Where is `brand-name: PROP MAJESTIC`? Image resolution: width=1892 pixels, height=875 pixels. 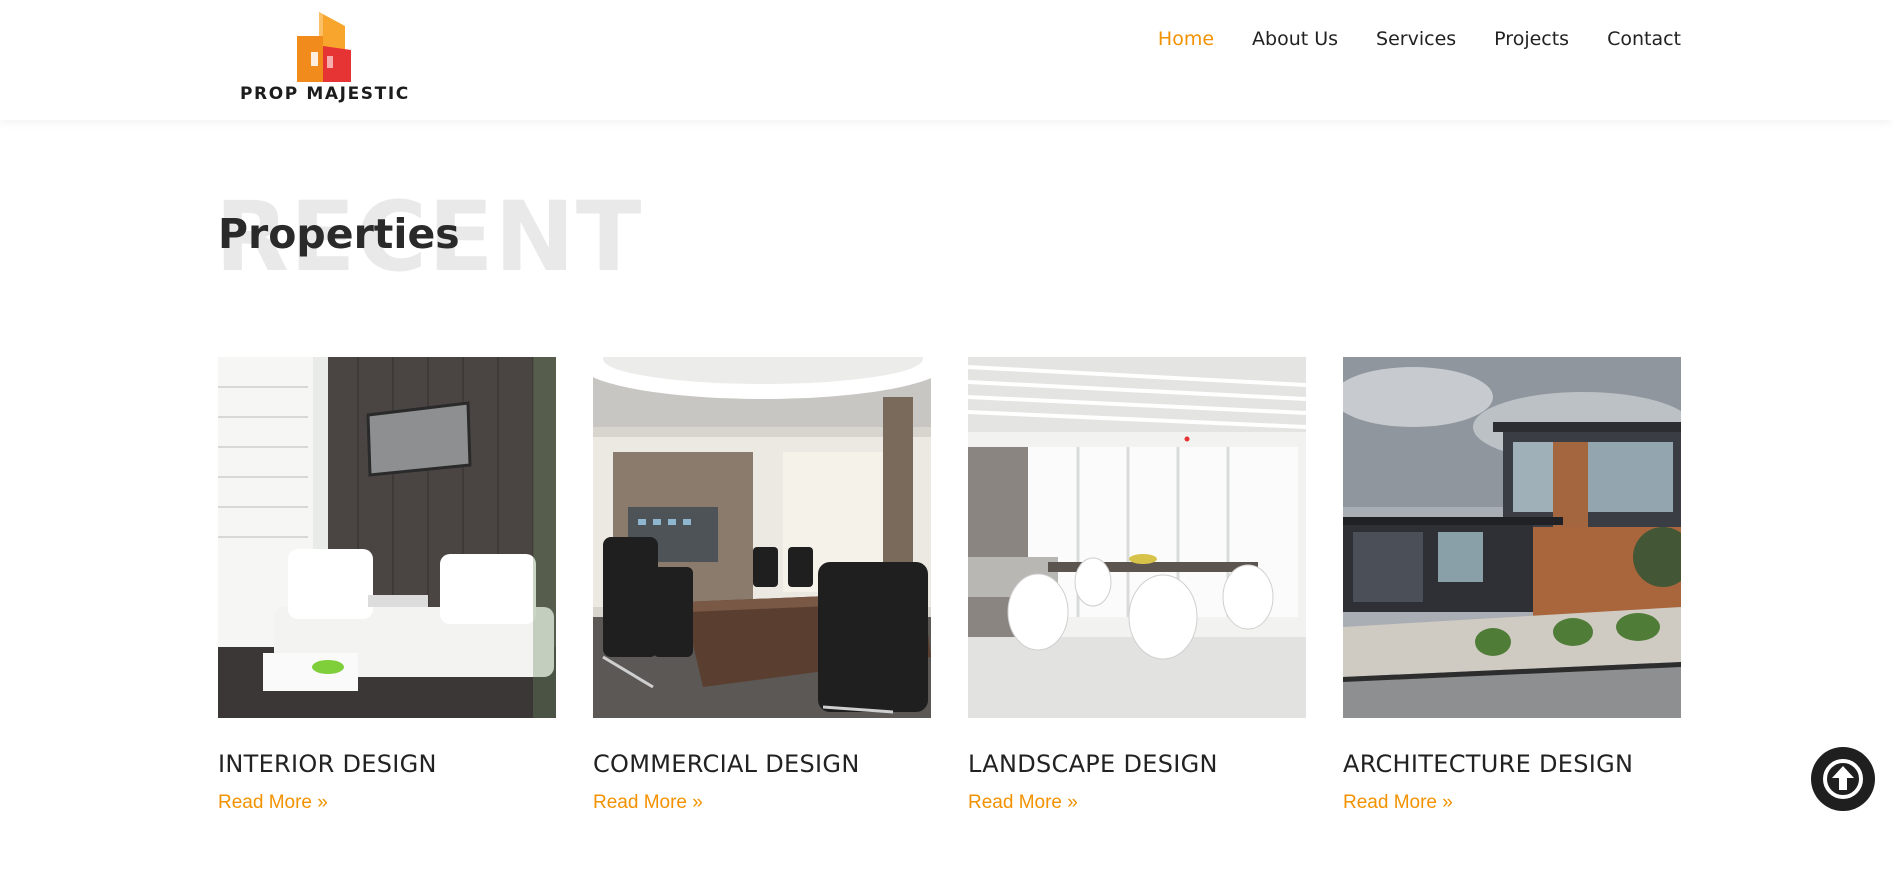
brand-name: PROP MAJESTIC is located at coordinates (325, 94).